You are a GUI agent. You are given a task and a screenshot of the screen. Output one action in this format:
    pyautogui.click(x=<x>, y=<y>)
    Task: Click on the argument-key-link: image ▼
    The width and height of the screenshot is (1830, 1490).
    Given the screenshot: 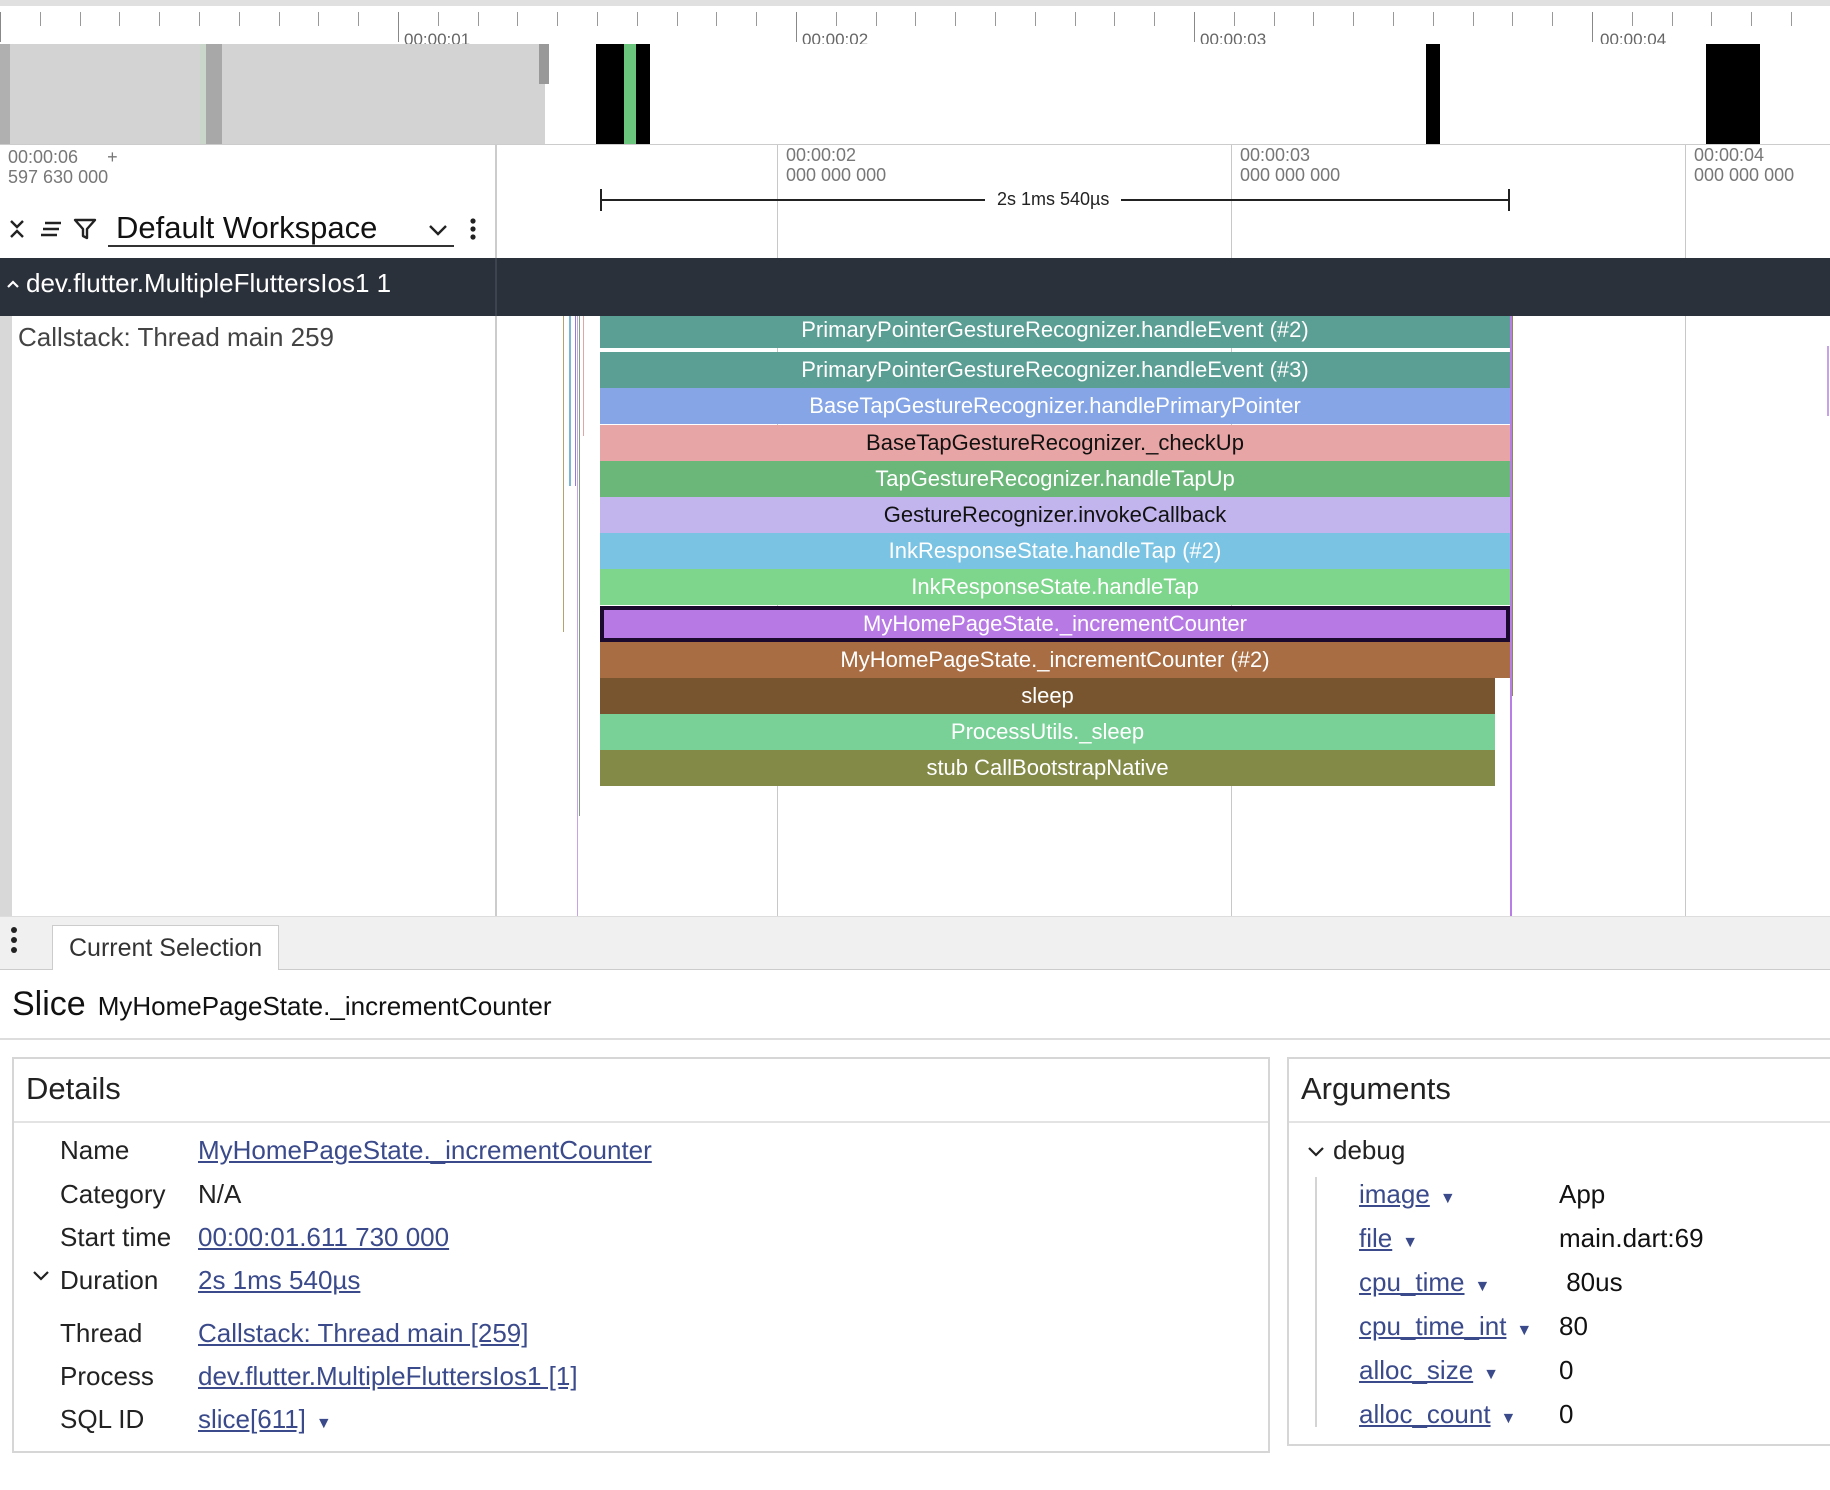 What is the action you would take?
    pyautogui.click(x=1407, y=1194)
    